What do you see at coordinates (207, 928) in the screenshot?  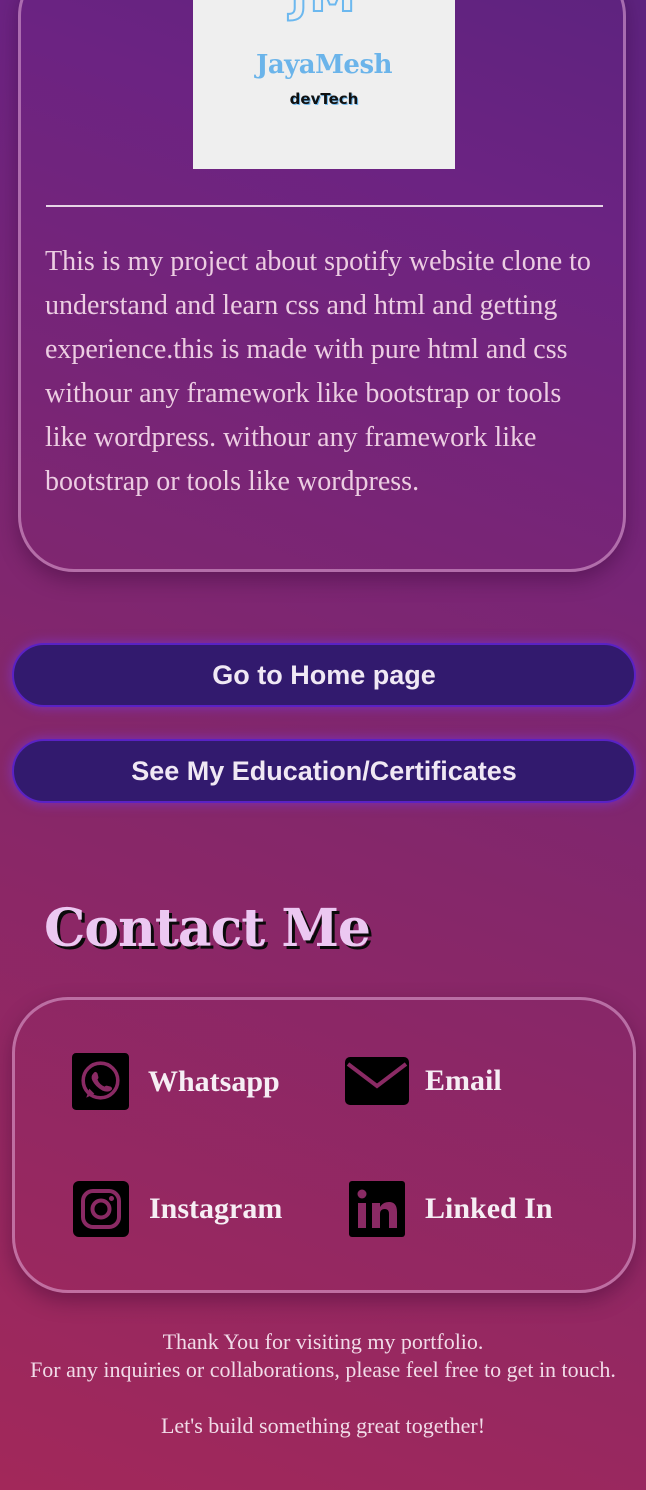 I see `contact-title: Contact Me` at bounding box center [207, 928].